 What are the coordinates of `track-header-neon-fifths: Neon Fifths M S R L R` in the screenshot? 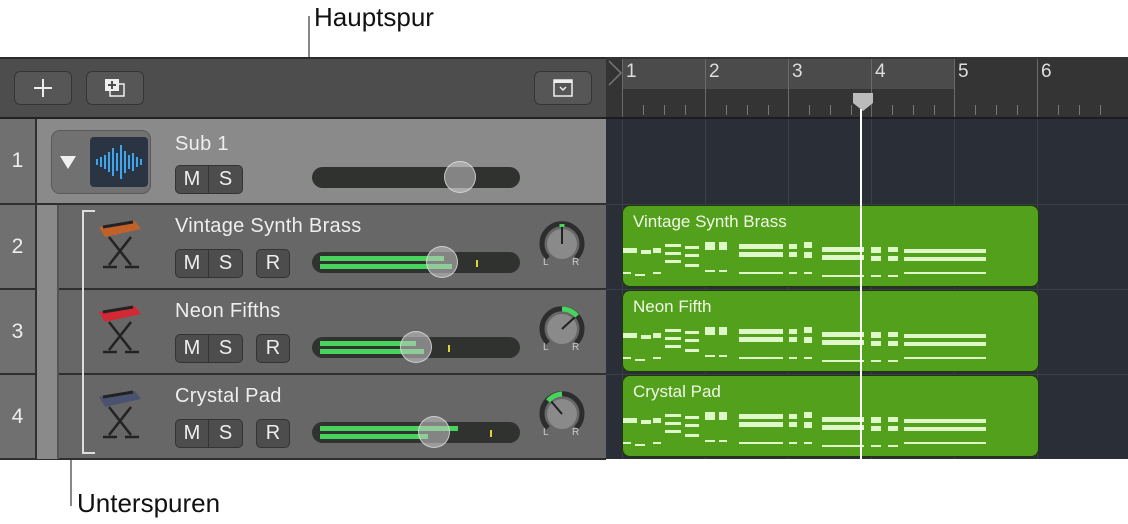 It's located at (321, 332).